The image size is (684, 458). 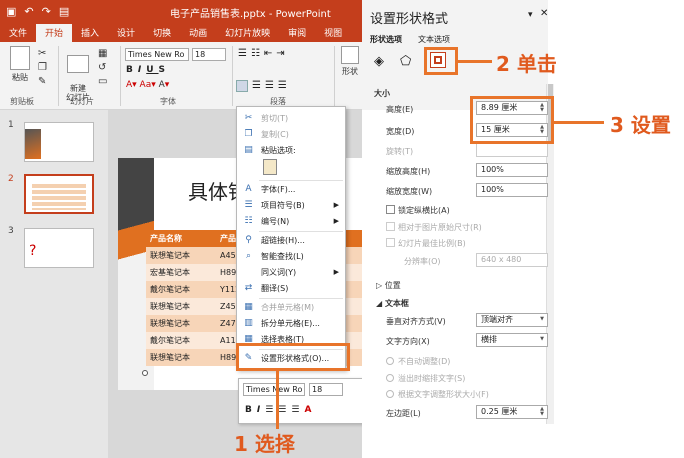 What do you see at coordinates (42, 81) in the screenshot?
I see `format-painter-icon: ✎` at bounding box center [42, 81].